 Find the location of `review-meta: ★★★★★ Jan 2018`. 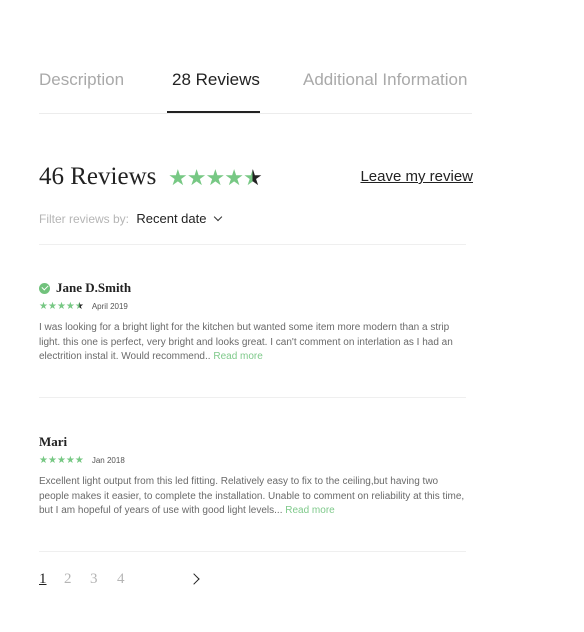

review-meta: ★★★★★ Jan 2018 is located at coordinates (252, 460).